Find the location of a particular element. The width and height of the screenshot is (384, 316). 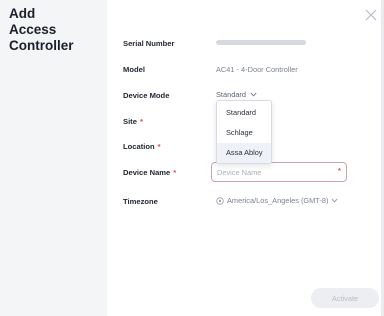

timezone-select: America/Los_Angeles (GMT-8) is located at coordinates (277, 200).